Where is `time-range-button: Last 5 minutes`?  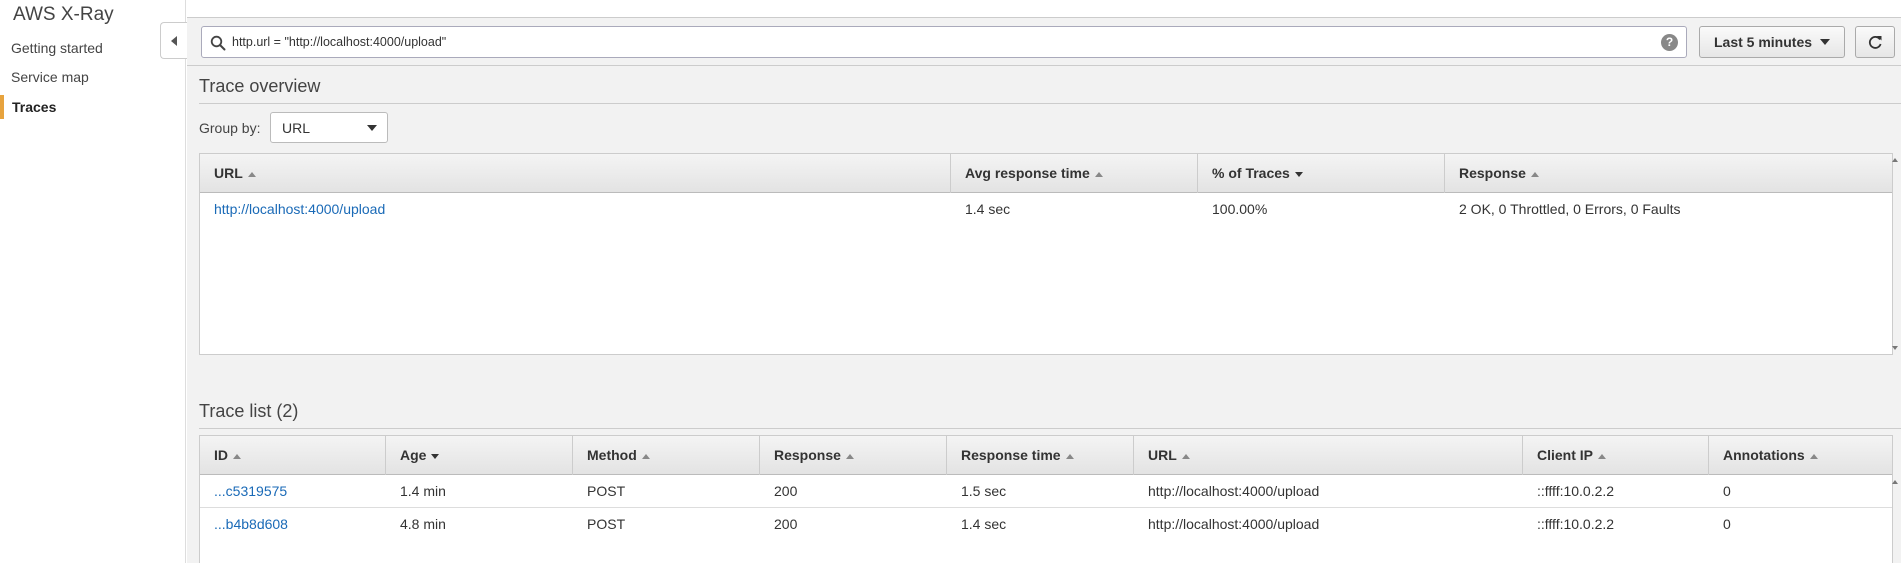 time-range-button: Last 5 minutes is located at coordinates (1772, 42).